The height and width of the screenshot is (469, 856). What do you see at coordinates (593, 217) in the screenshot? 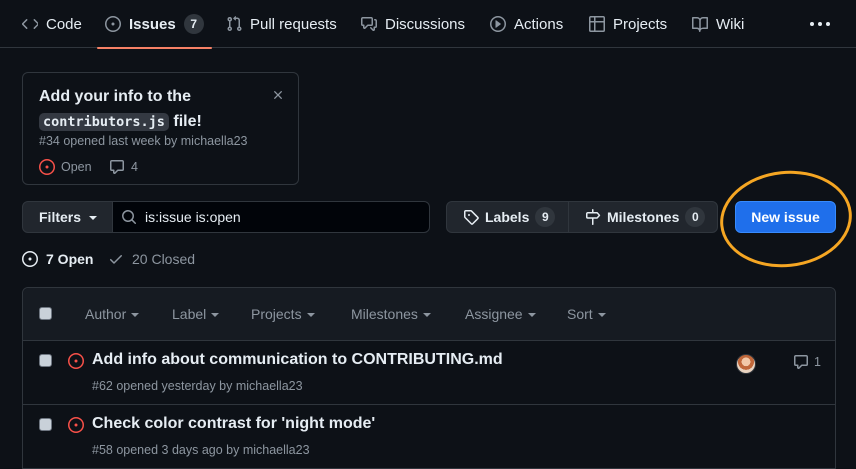
I see `milestone-icon` at bounding box center [593, 217].